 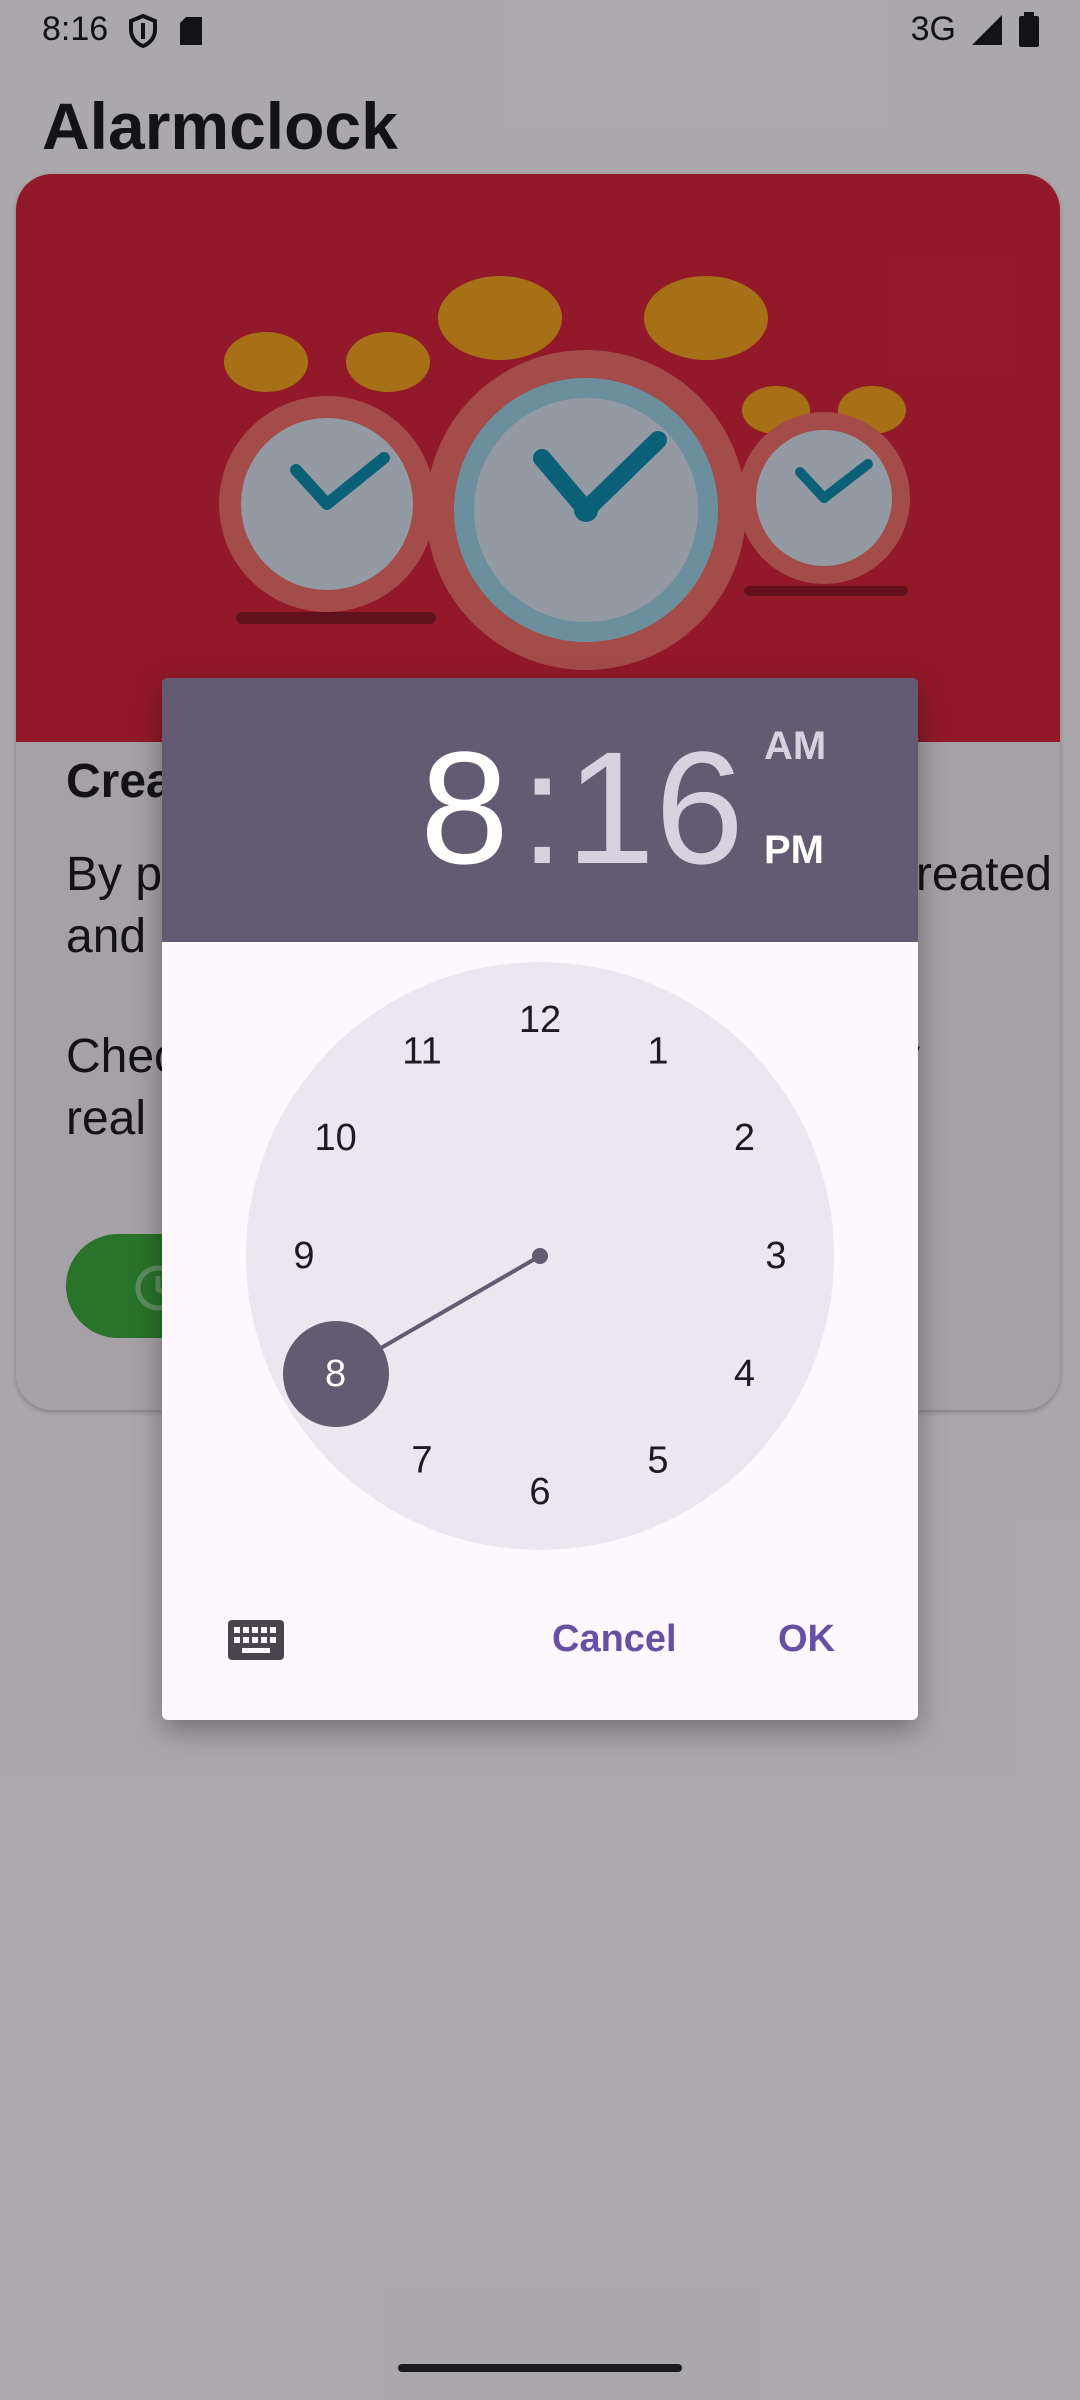 I want to click on dial-number-4: 4, so click(x=744, y=1374).